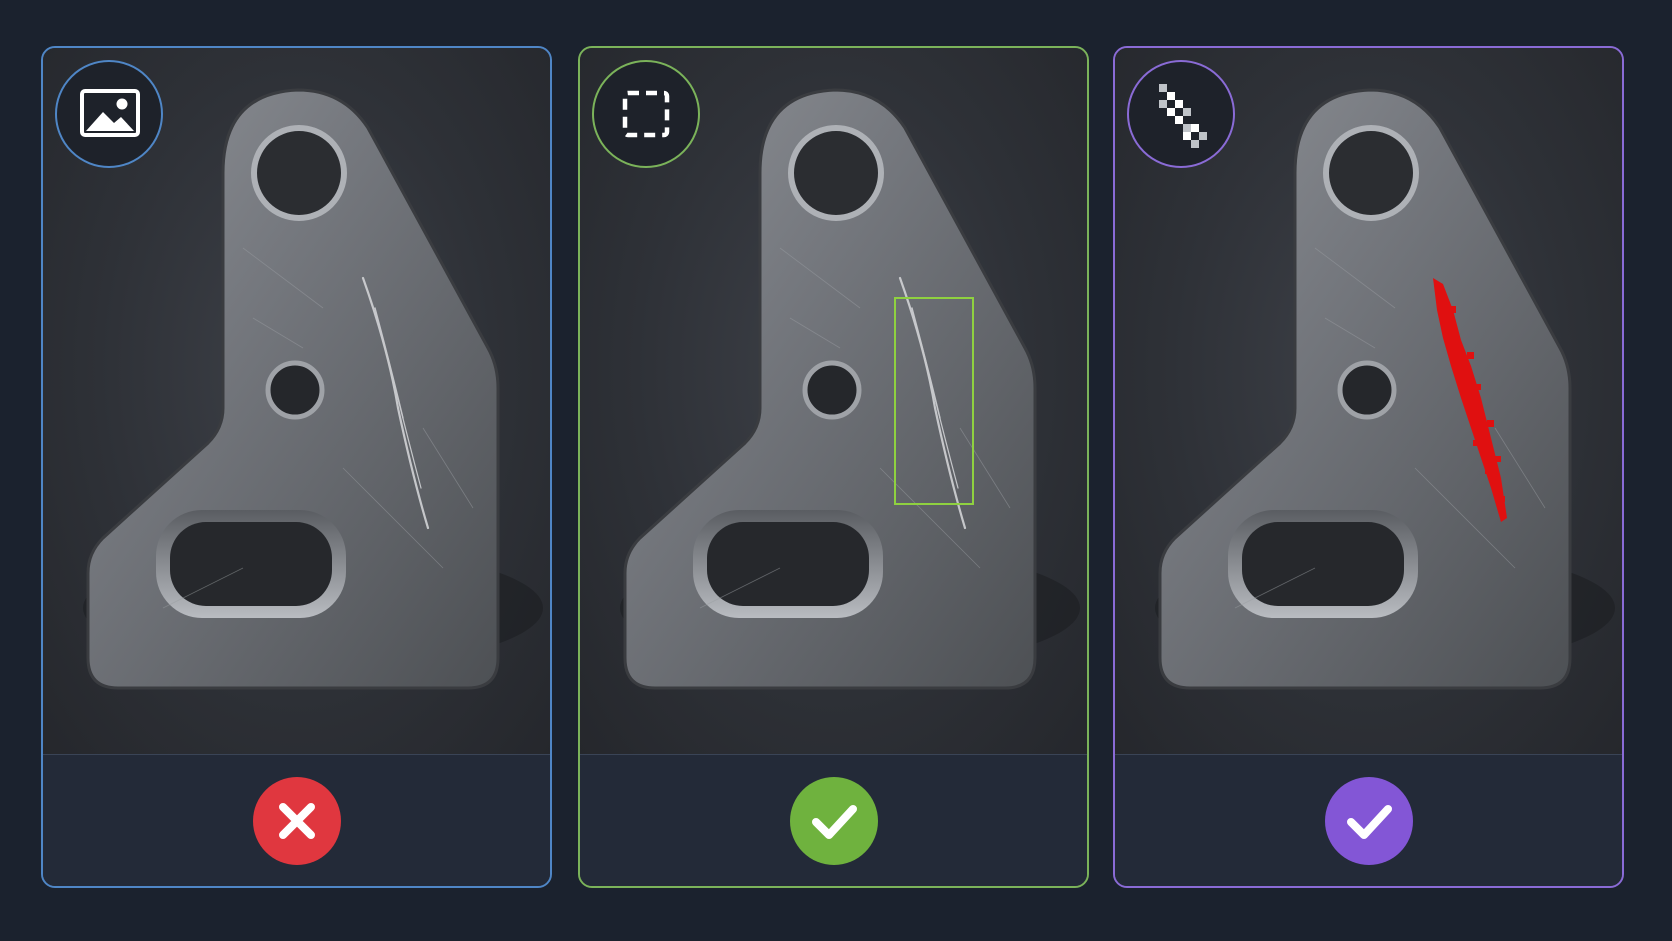 Image resolution: width=1672 pixels, height=941 pixels. I want to click on bounding-box-icon, so click(646, 114).